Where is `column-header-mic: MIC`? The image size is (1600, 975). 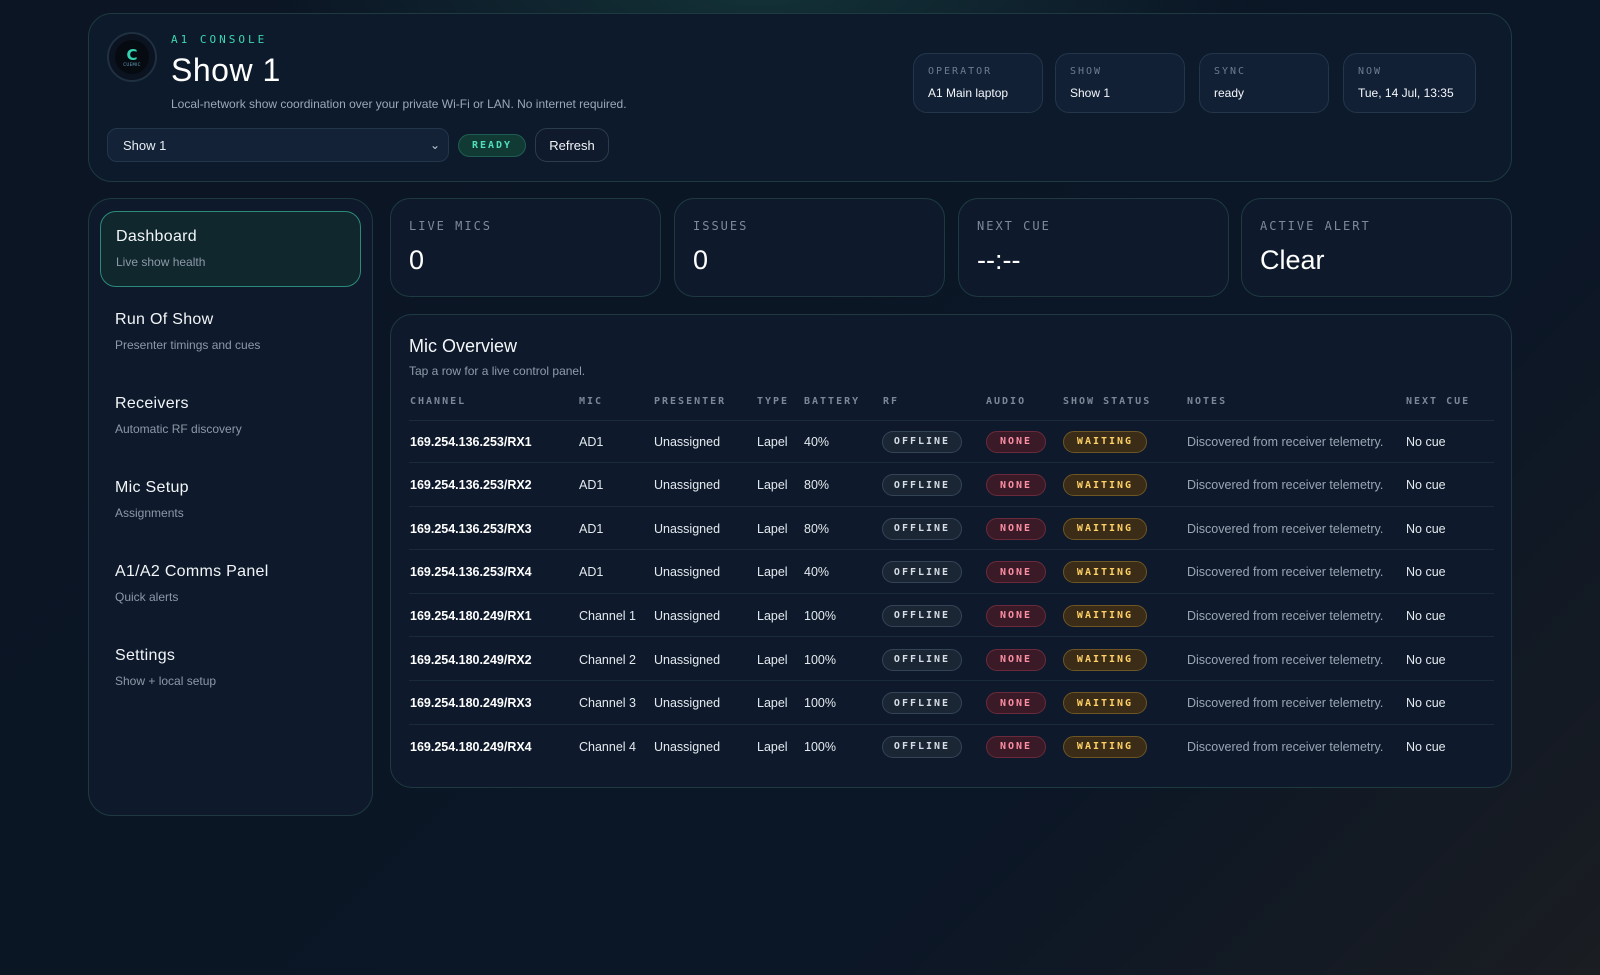
column-header-mic: MIC is located at coordinates (591, 401).